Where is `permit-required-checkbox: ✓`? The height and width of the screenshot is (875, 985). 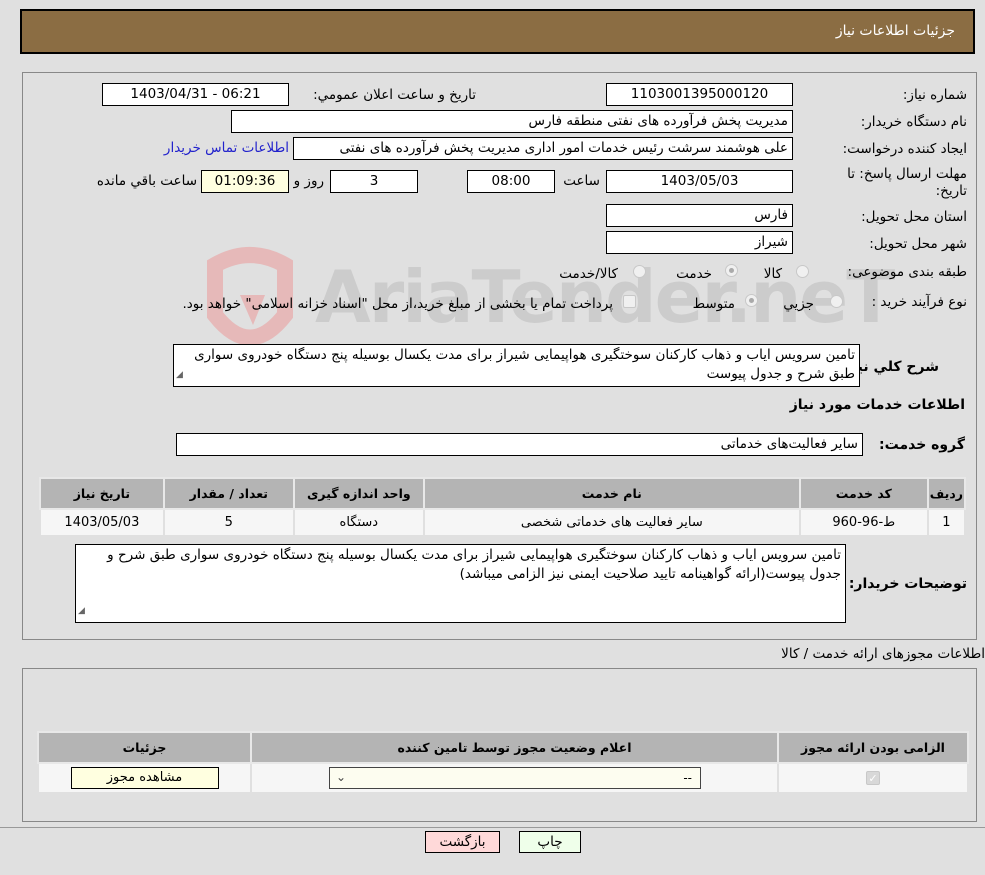
permit-required-checkbox: ✓ is located at coordinates (873, 777).